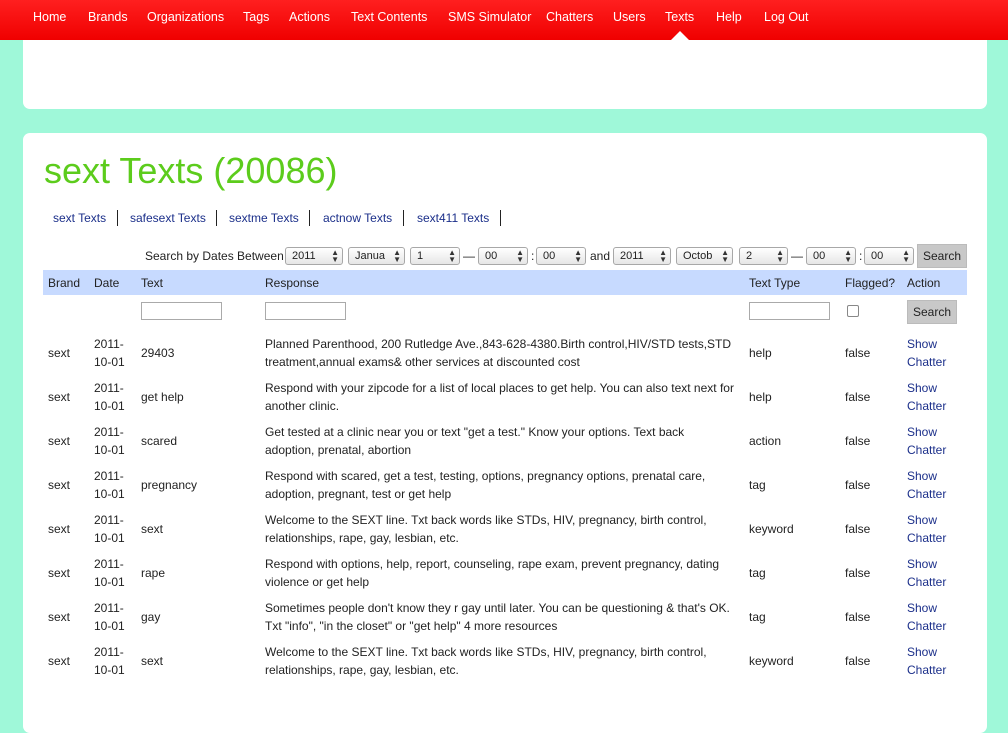 This screenshot has height=733, width=1008. What do you see at coordinates (932, 312) in the screenshot?
I see `filter-search-button: Search` at bounding box center [932, 312].